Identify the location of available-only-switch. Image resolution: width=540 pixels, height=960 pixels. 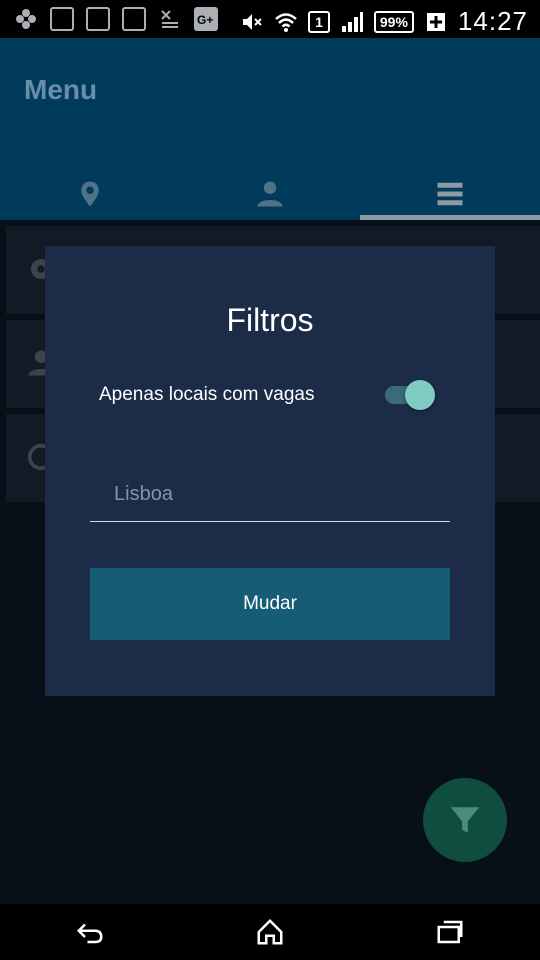
(411, 395).